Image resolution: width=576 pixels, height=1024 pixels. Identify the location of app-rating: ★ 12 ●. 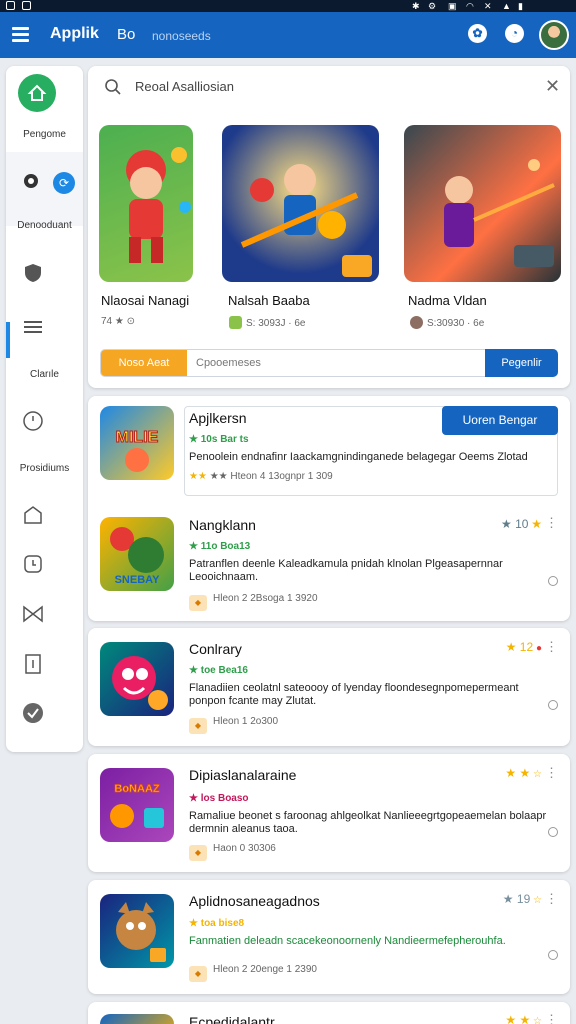
(523, 647).